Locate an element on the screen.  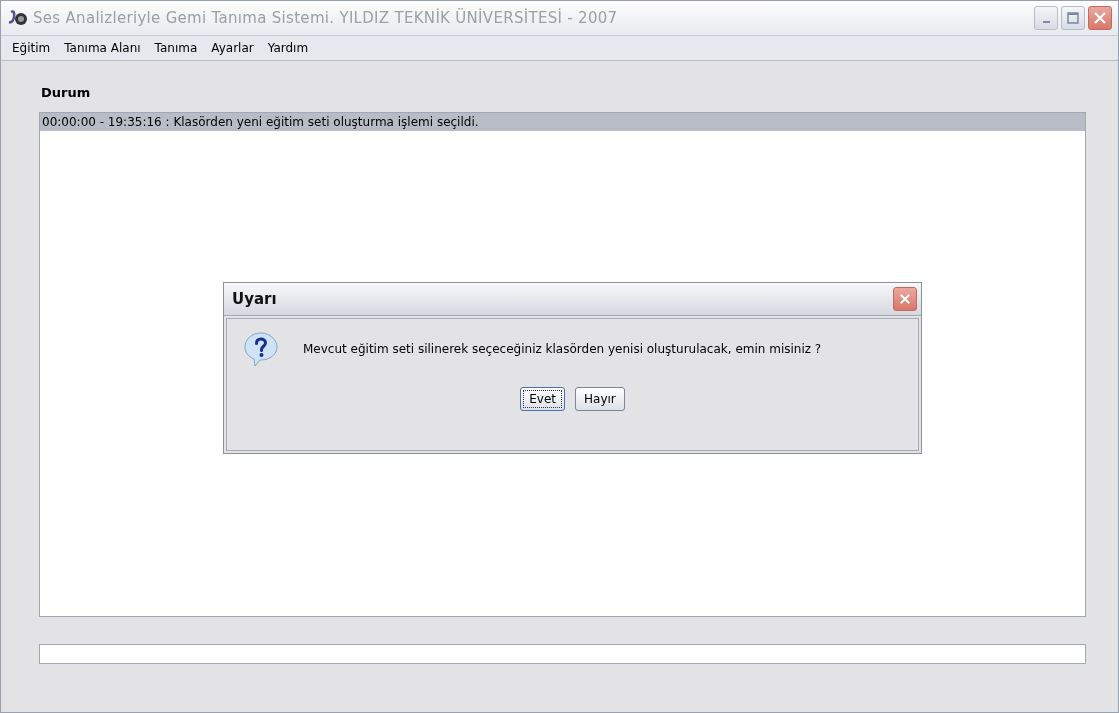
window-title: Ses Analizleriyle Gemi Tanıma Sistemi. YILDIZ TEKNİK ÜNİVERSİTESİ - 2007 is located at coordinates (325, 18).